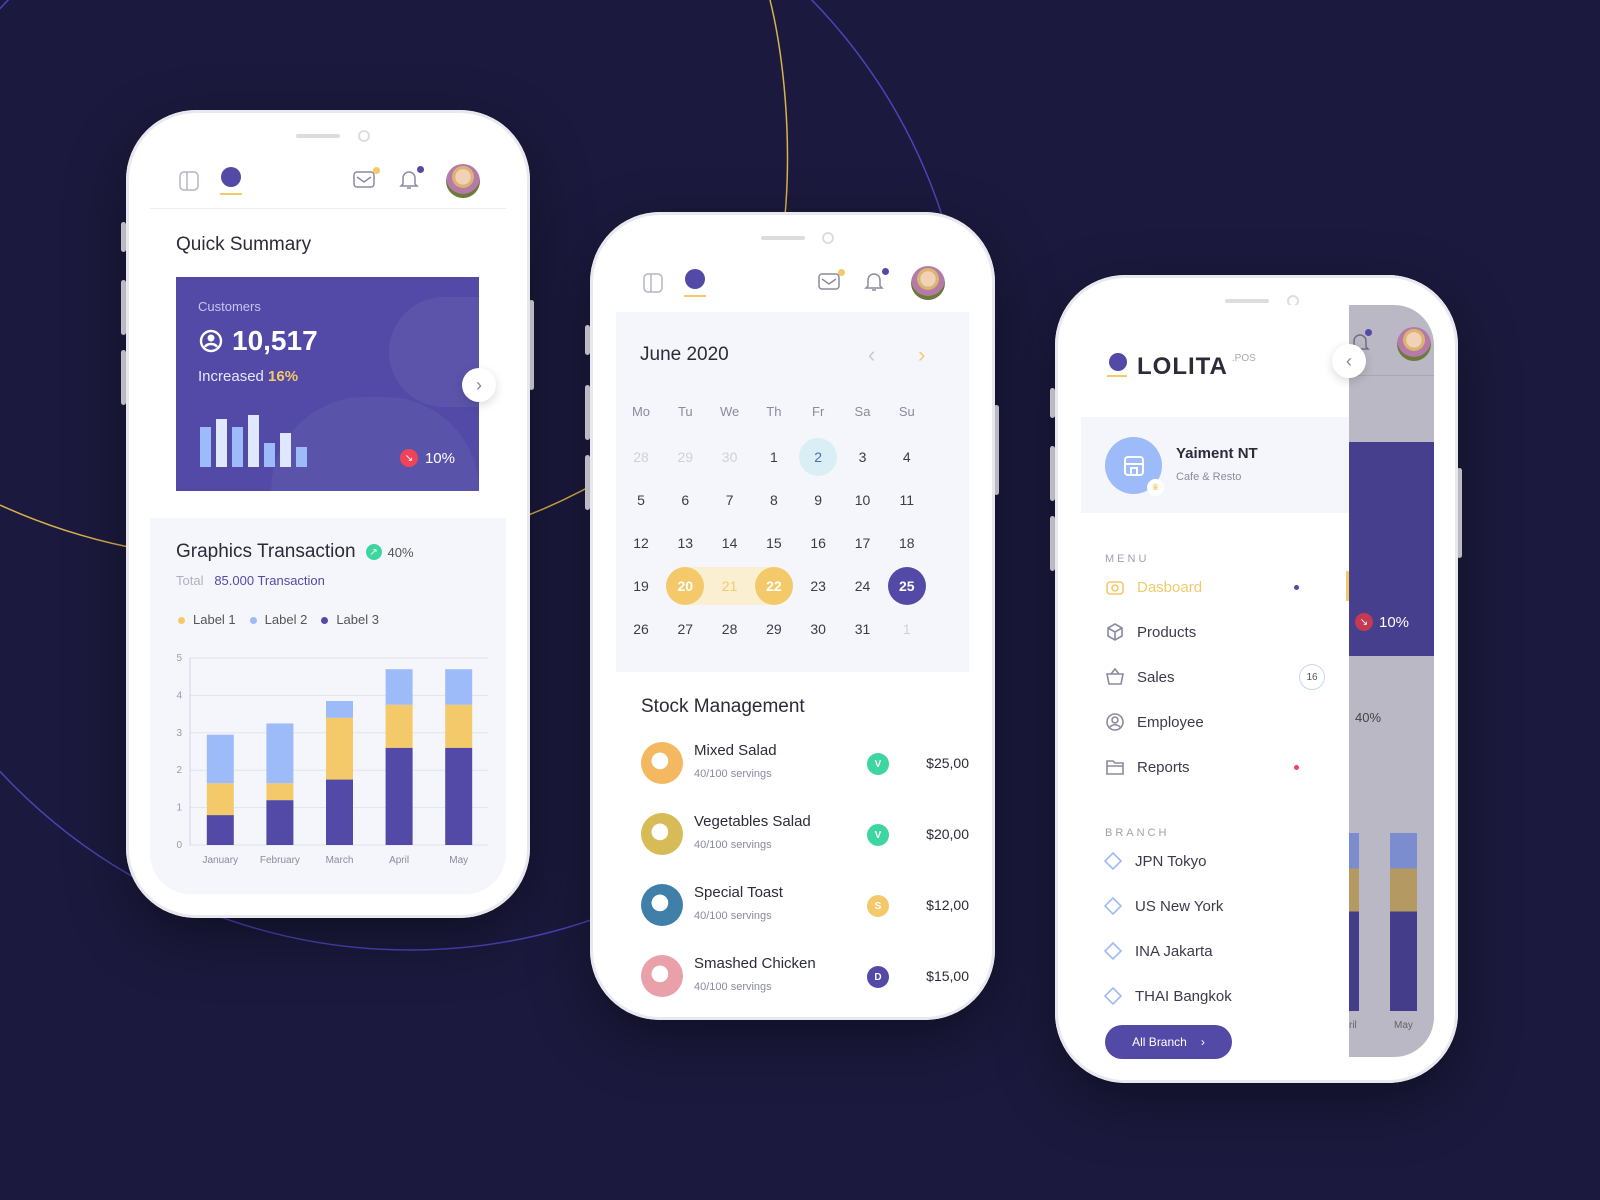 This screenshot has width=1600, height=1200. What do you see at coordinates (774, 543) in the screenshot?
I see `calendar-day: 15` at bounding box center [774, 543].